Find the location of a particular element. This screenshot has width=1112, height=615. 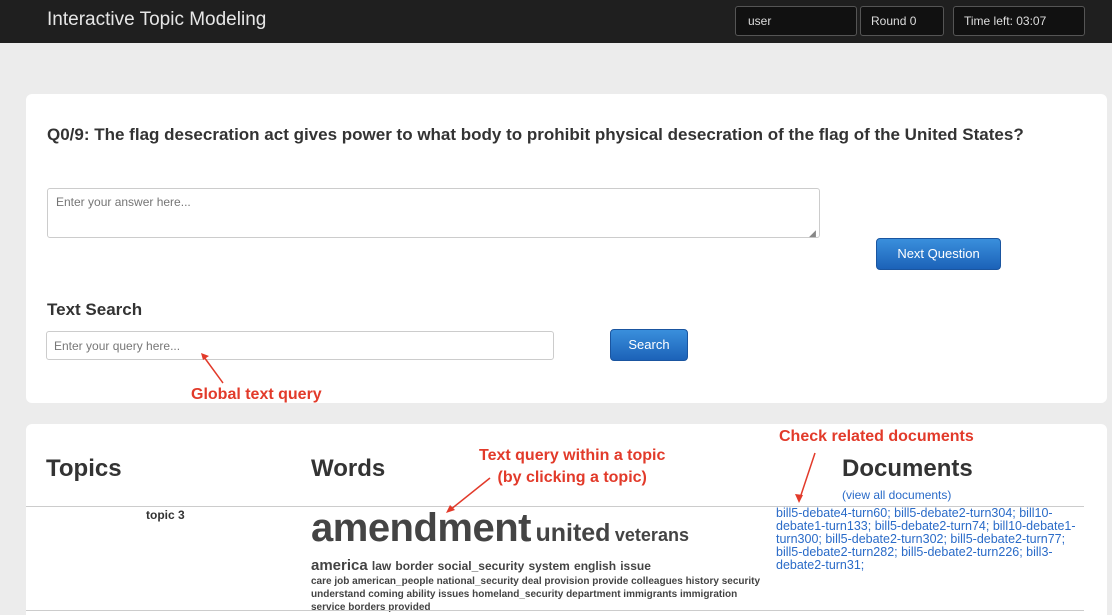

table-bottom-divider is located at coordinates (555, 610).